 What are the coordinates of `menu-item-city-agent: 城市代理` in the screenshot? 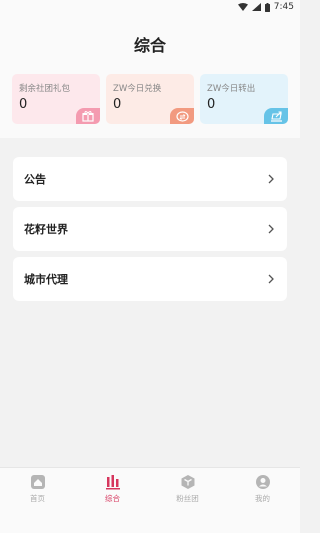 It's located at (150, 279).